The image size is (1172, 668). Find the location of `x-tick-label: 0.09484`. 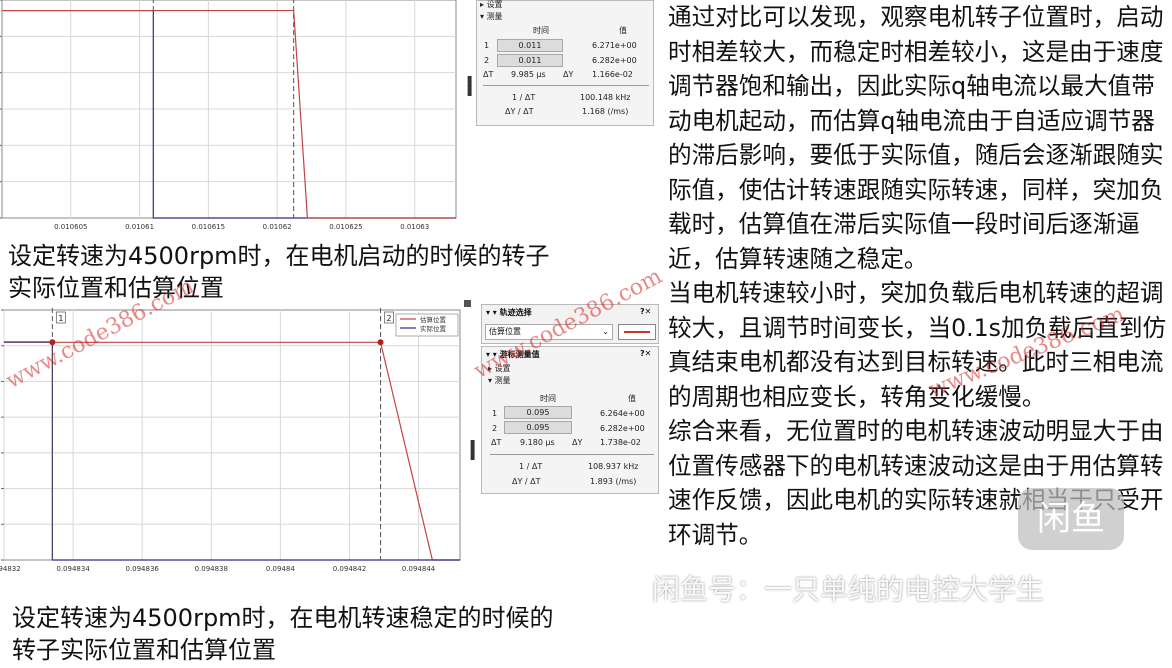

x-tick-label: 0.09484 is located at coordinates (280, 569).